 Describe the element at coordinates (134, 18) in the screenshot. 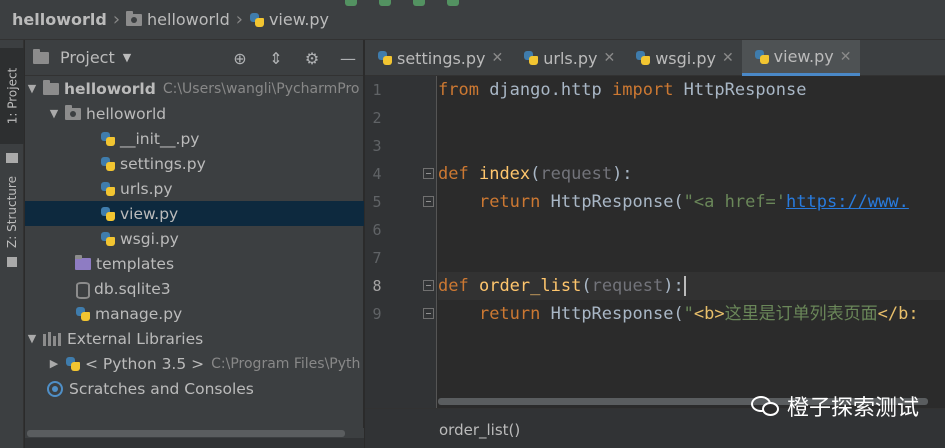

I see `folder-icon` at that location.